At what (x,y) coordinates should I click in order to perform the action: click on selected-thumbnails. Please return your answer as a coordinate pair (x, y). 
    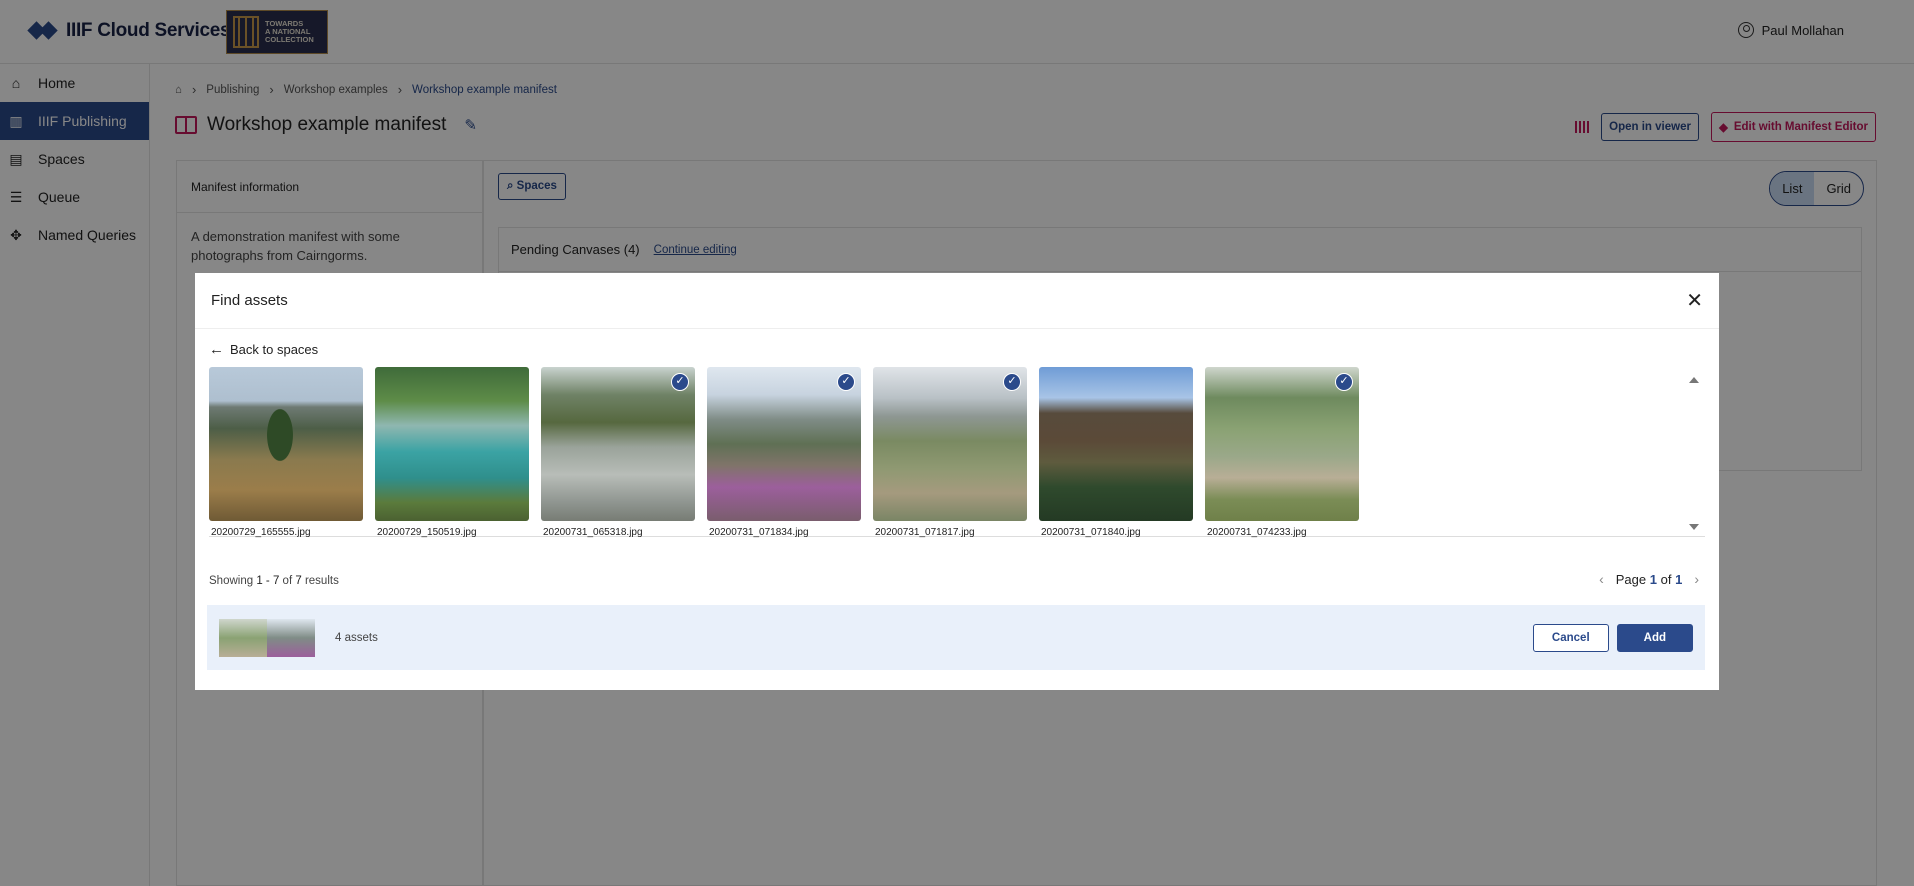
    Looking at the image, I should click on (267, 637).